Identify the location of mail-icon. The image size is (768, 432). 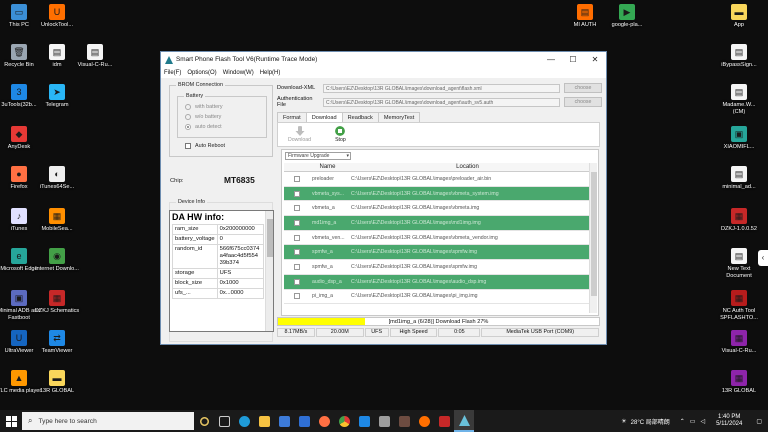
(304, 421).